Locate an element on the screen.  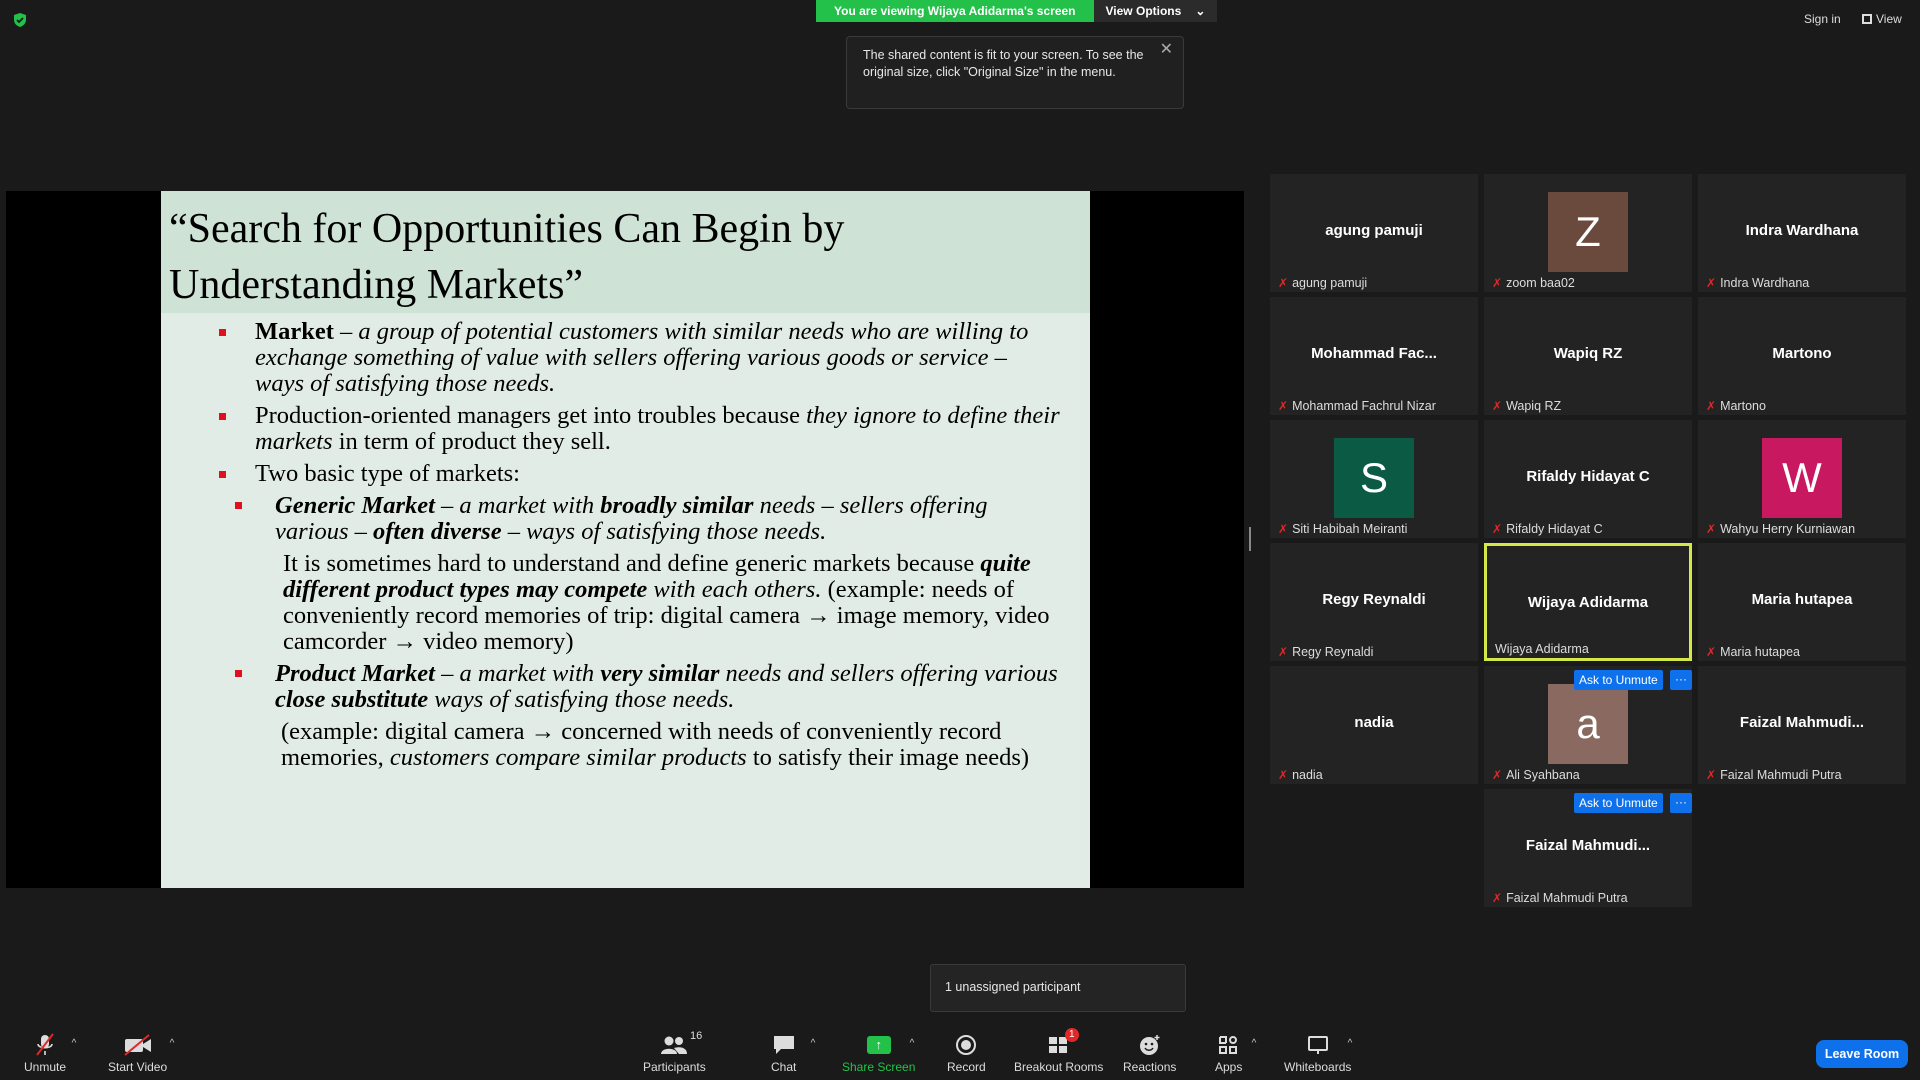
share-screen-icon: ↑ is located at coordinates (878, 1045).